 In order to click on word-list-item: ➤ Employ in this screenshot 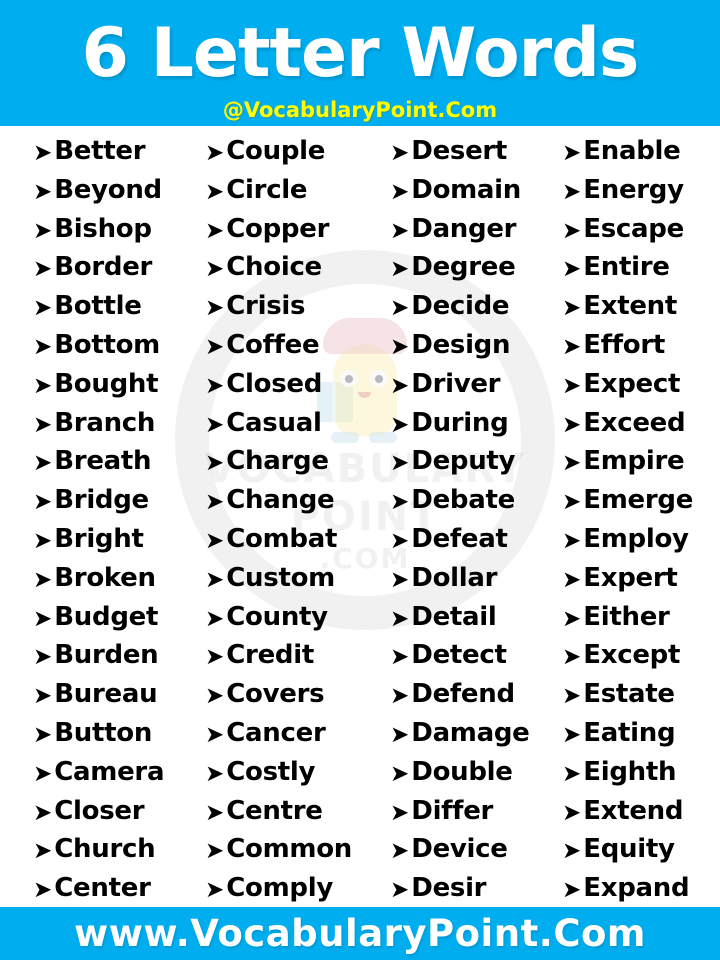, I will do `click(641, 539)`.